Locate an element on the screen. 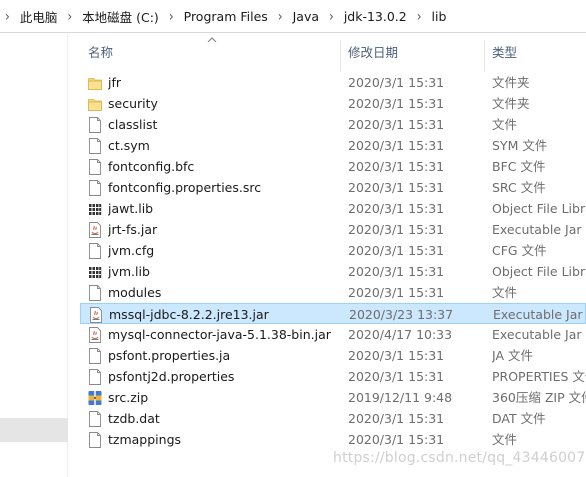  file-name: jfr is located at coordinates (115, 82).